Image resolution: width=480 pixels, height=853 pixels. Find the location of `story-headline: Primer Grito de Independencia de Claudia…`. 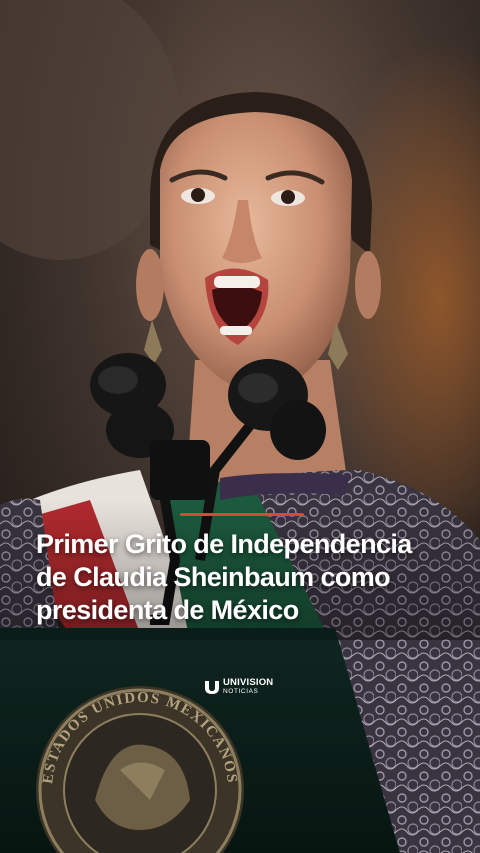

story-headline: Primer Grito de Independencia de Claudia… is located at coordinates (246, 577).